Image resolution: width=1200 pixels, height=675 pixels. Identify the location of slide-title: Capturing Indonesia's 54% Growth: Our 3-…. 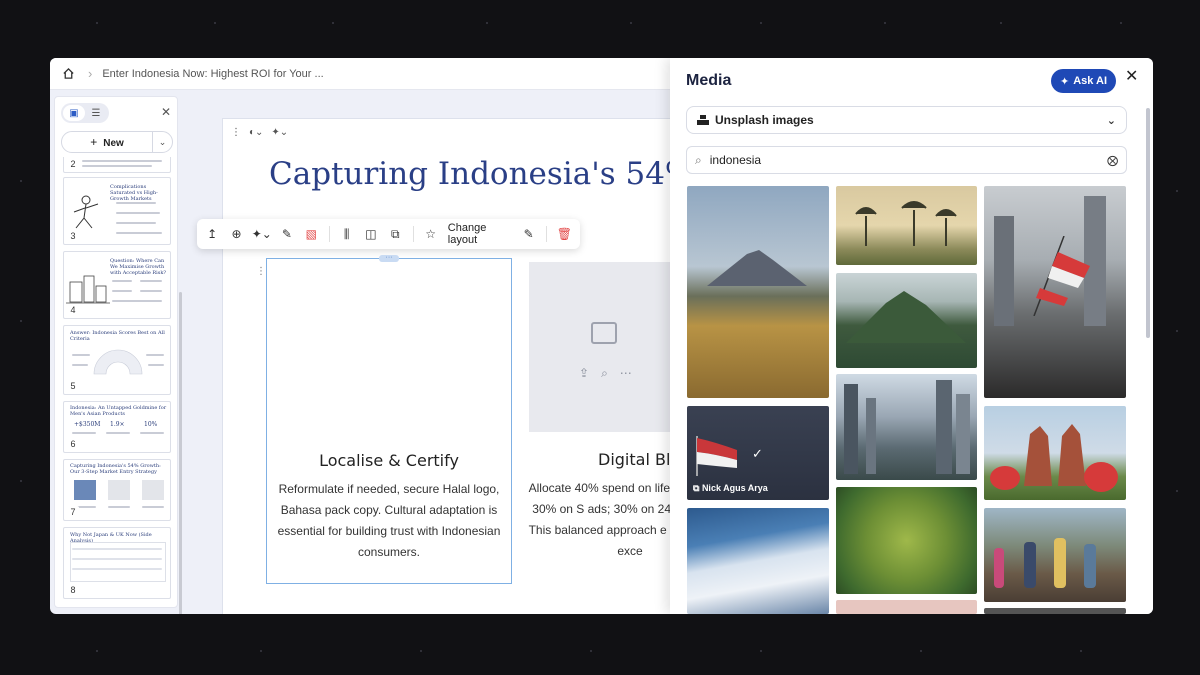
(115, 469).